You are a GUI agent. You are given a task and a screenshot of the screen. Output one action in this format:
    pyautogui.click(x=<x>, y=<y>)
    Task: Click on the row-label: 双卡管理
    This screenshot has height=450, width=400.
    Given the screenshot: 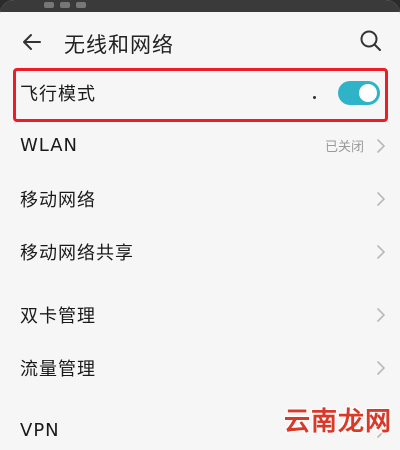 What is the action you would take?
    pyautogui.click(x=58, y=316)
    